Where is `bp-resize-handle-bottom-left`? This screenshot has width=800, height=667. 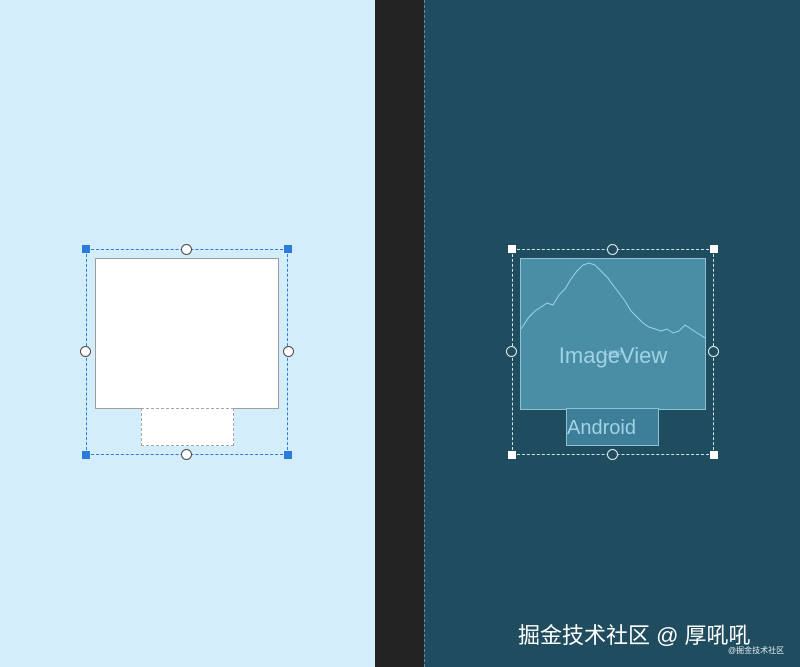
bp-resize-handle-bottom-left is located at coordinates (512, 455).